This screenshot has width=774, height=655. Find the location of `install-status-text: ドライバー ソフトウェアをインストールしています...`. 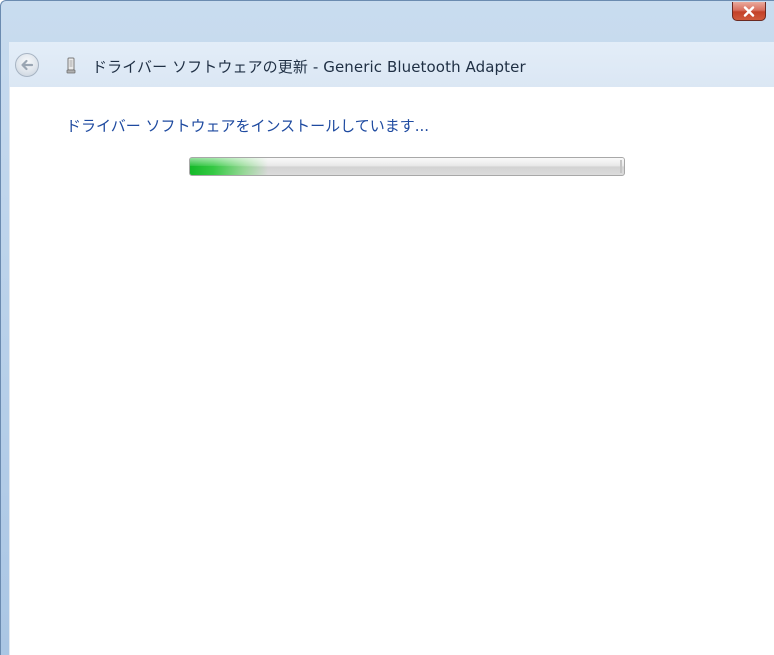

install-status-text: ドライバー ソフトウェアをインストールしています... is located at coordinates (248, 126).